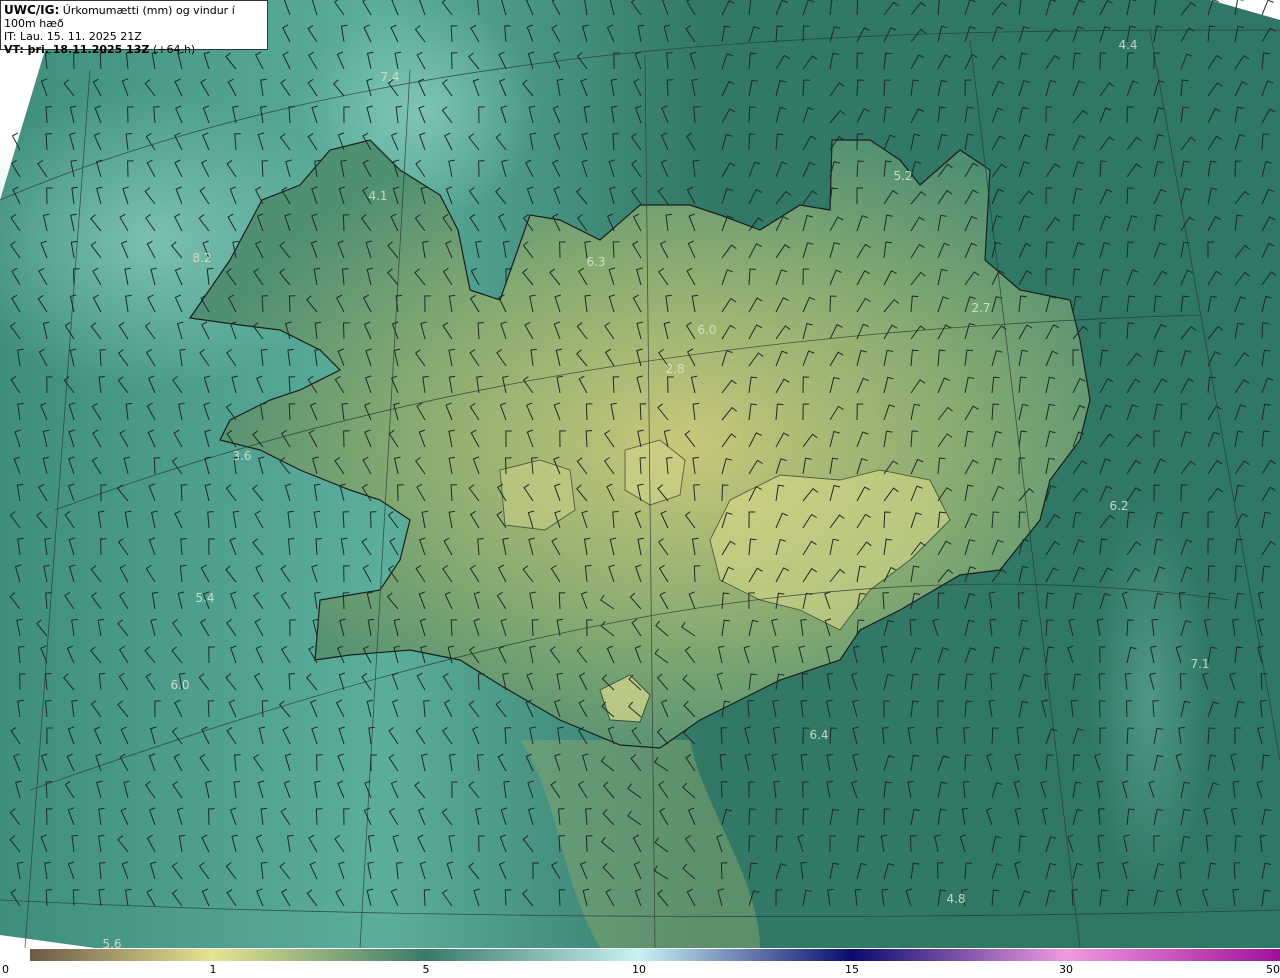  What do you see at coordinates (179, 685) in the screenshot?
I see `label-6-0-west: 6.0` at bounding box center [179, 685].